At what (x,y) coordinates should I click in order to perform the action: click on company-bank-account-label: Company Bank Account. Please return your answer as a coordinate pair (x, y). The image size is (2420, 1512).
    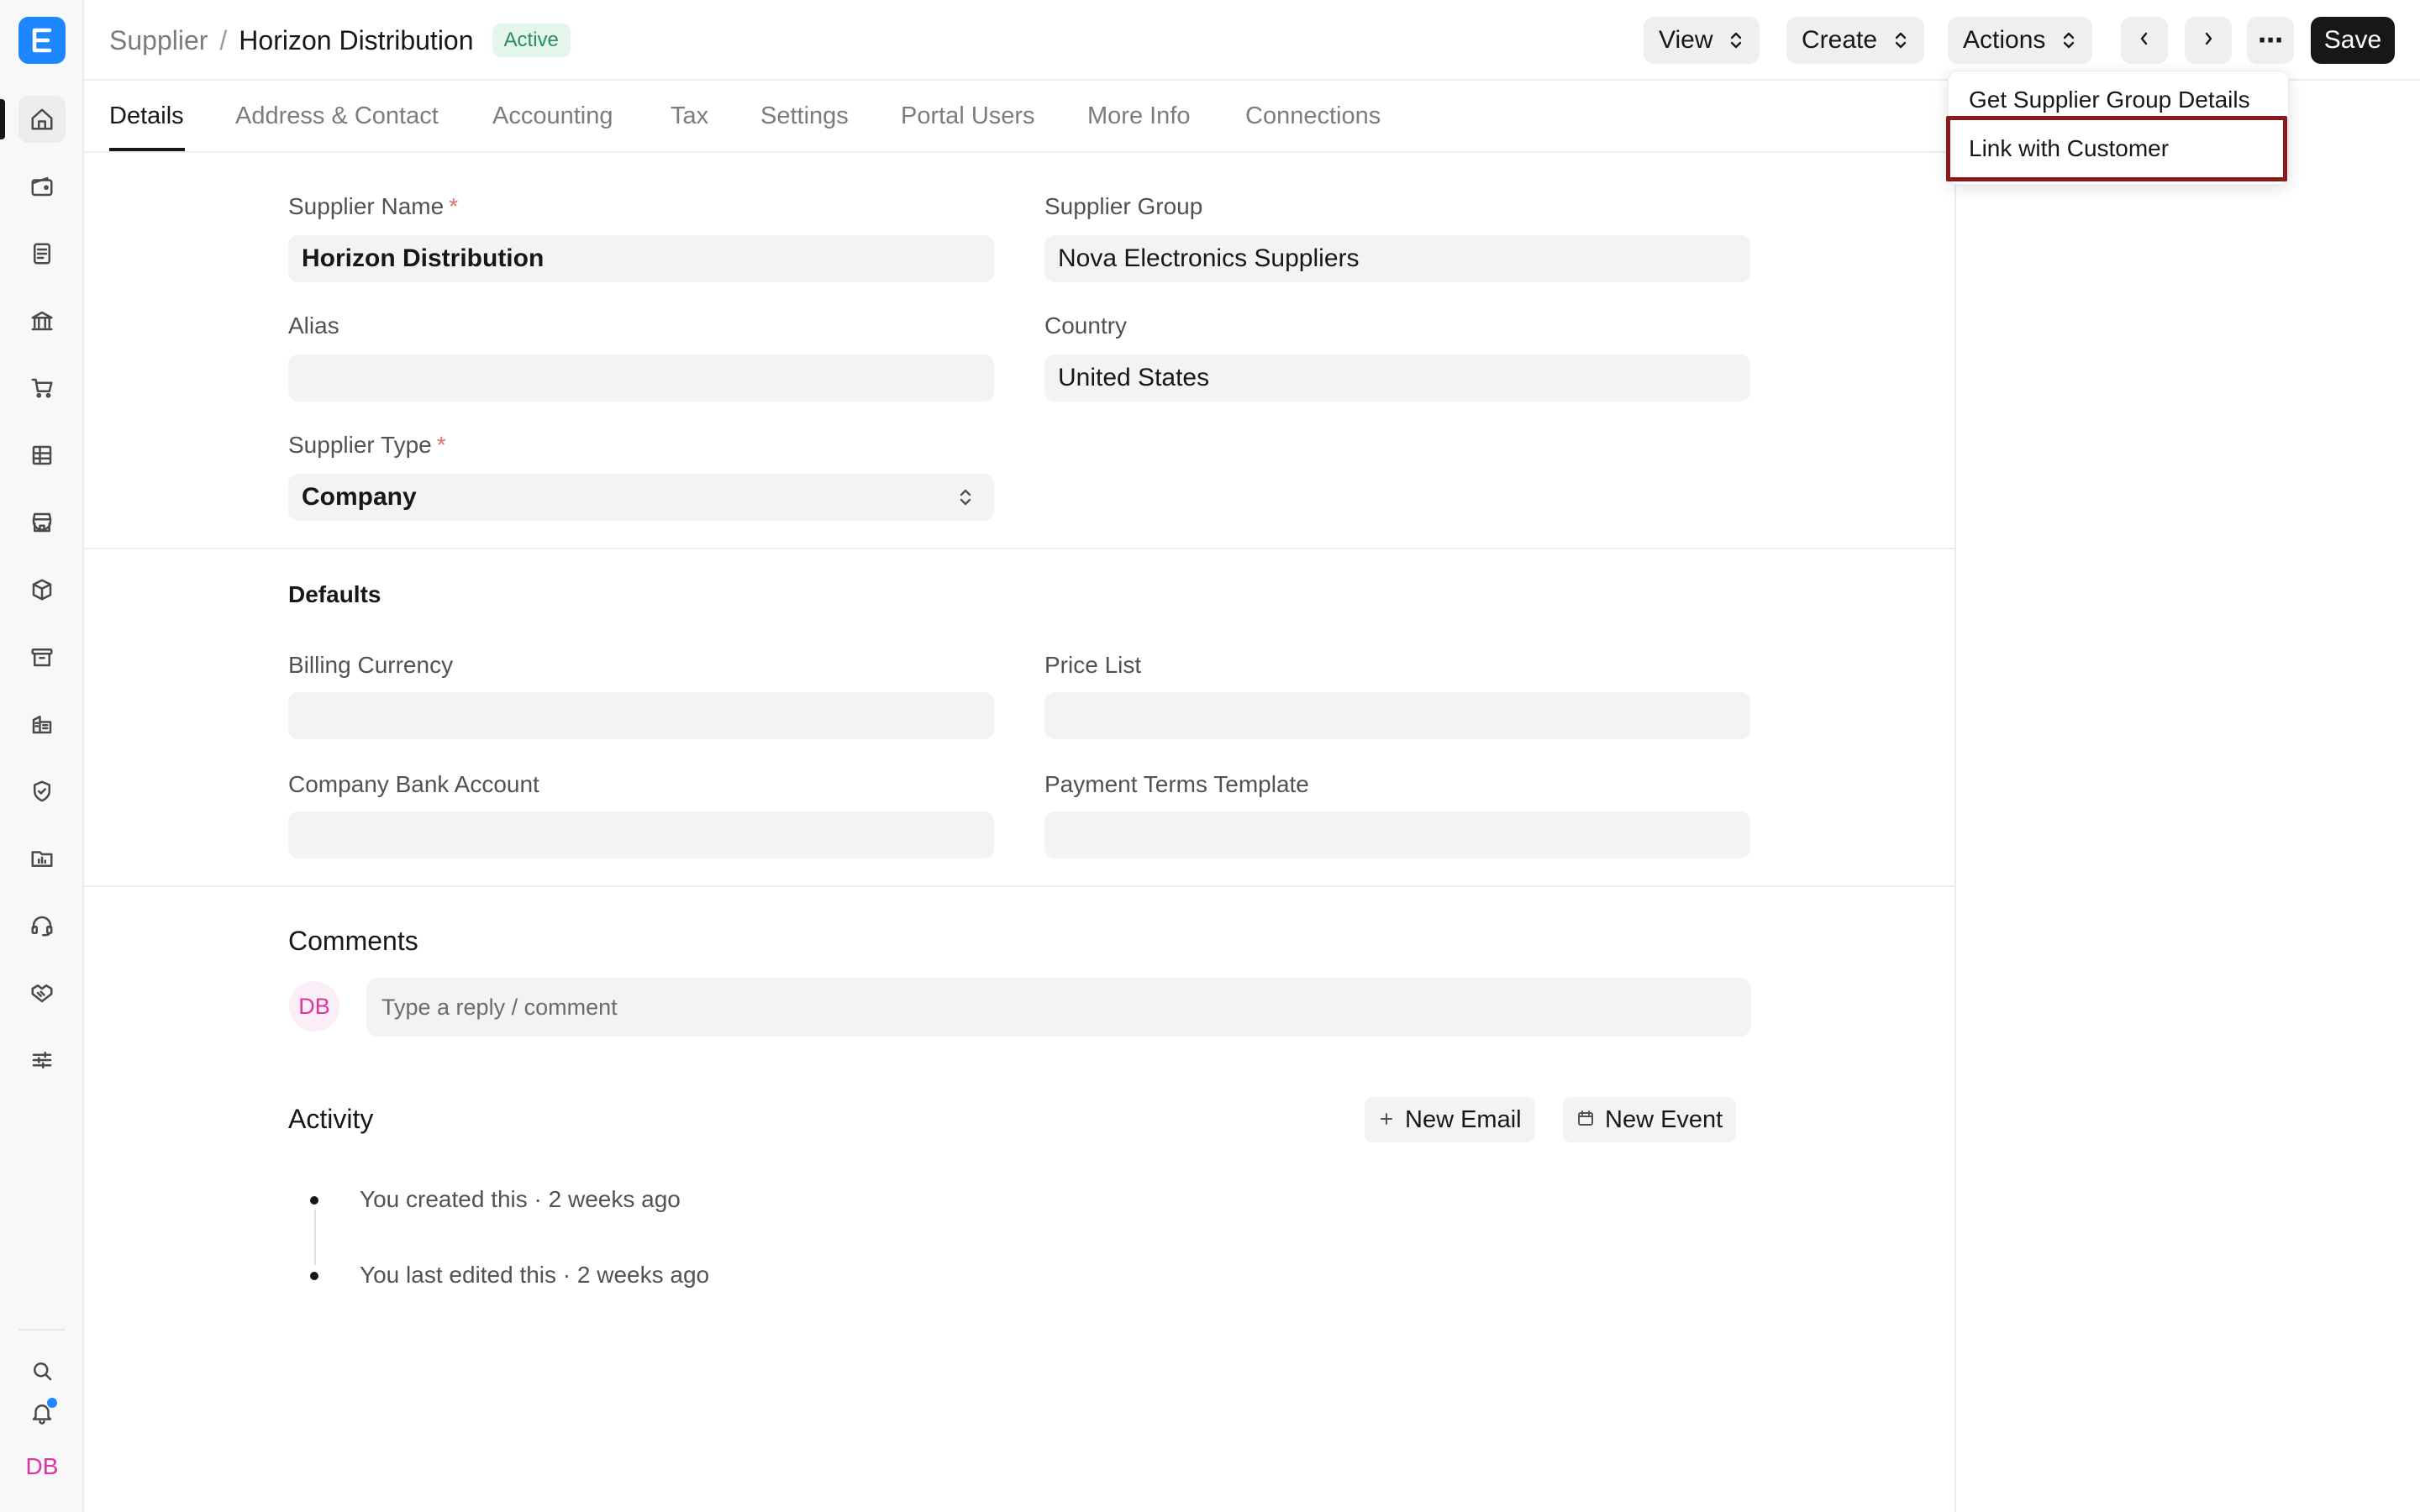
    Looking at the image, I should click on (413, 784).